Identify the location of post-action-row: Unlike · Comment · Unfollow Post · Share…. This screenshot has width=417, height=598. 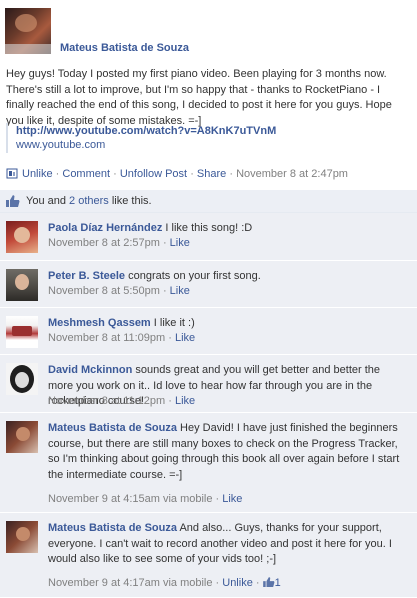
(177, 175).